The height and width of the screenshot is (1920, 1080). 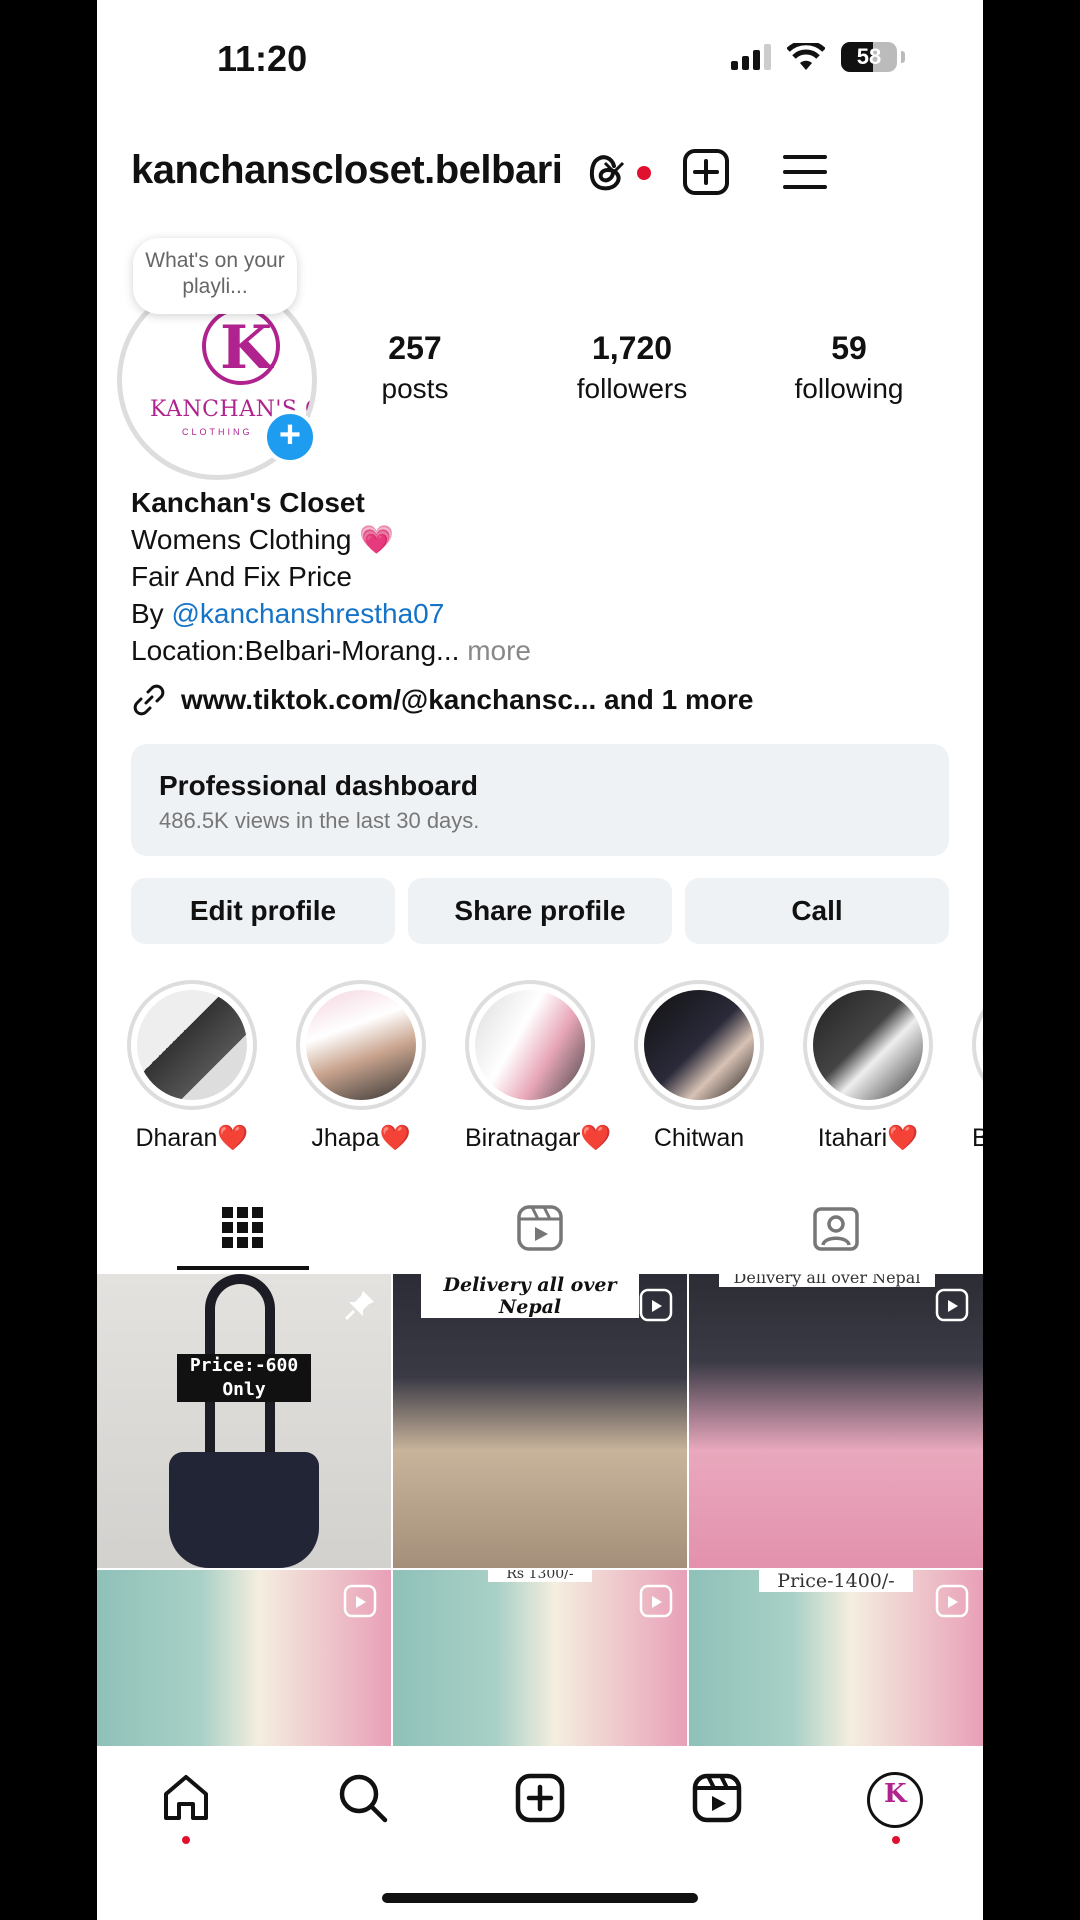 What do you see at coordinates (836, 1659) in the screenshot?
I see `post-tile: Price-1400/-` at bounding box center [836, 1659].